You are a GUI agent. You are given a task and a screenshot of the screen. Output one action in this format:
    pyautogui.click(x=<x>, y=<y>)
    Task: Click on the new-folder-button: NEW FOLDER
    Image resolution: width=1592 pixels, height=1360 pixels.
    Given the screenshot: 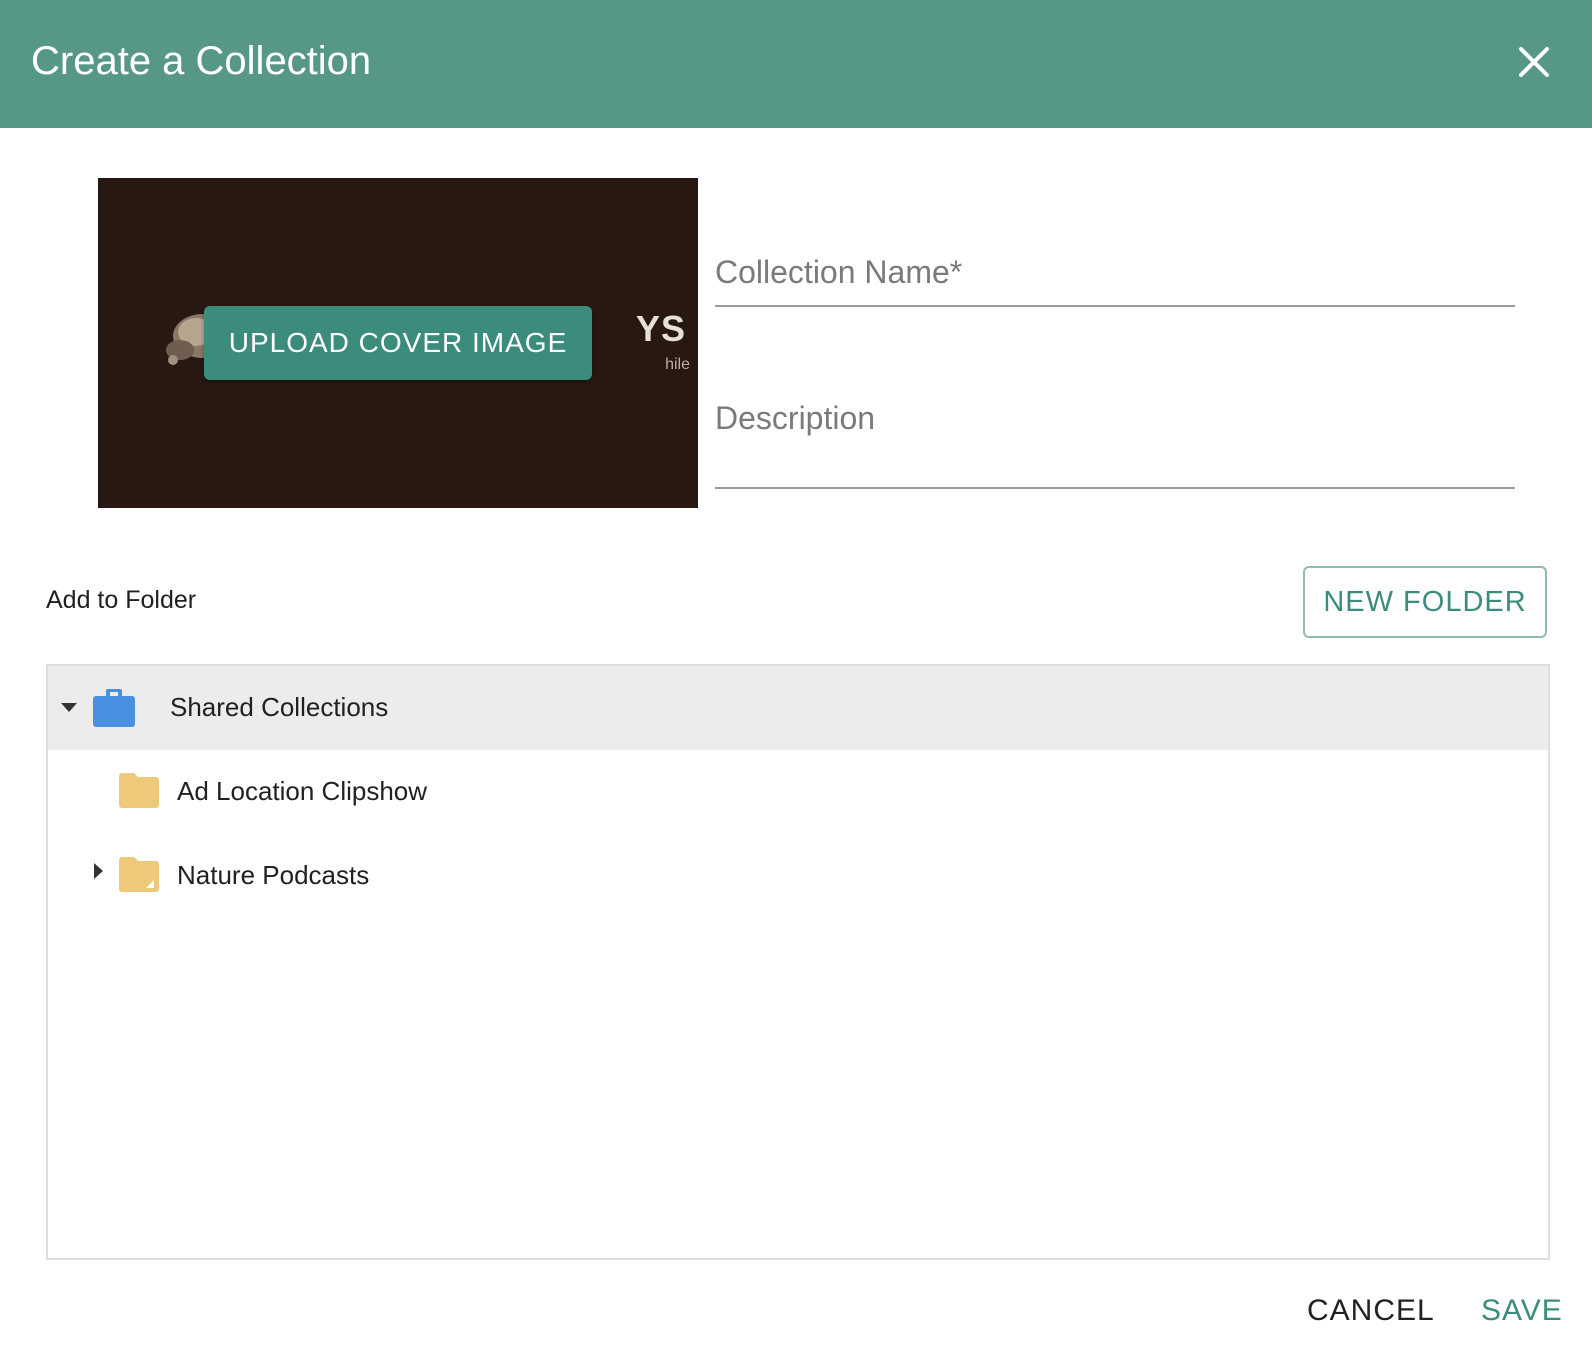 What is the action you would take?
    pyautogui.click(x=1425, y=602)
    